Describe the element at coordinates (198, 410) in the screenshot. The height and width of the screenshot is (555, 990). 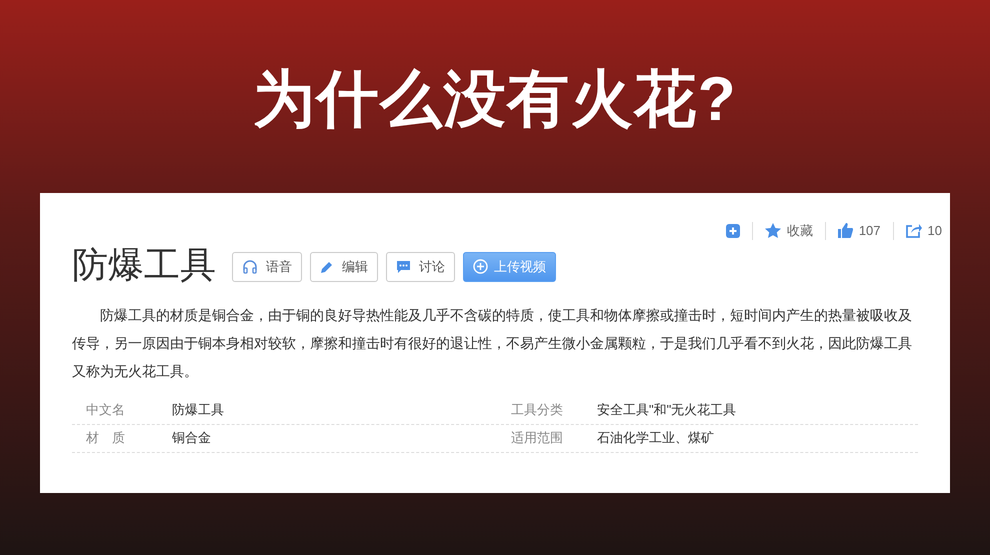
I see `info-value: 防爆工具` at that location.